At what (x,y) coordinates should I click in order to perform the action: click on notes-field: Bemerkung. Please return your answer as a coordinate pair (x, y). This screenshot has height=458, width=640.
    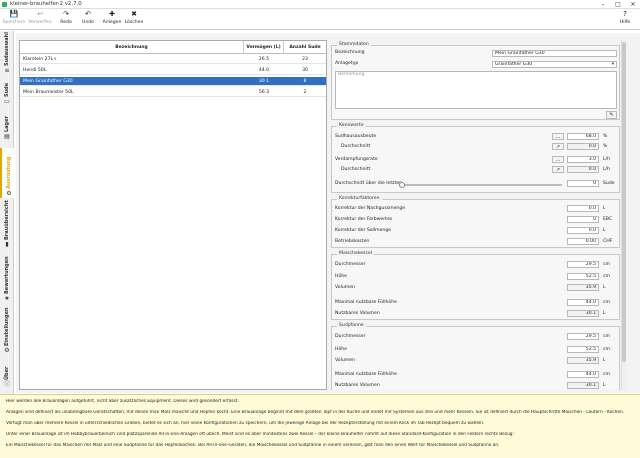
    Looking at the image, I should click on (476, 90).